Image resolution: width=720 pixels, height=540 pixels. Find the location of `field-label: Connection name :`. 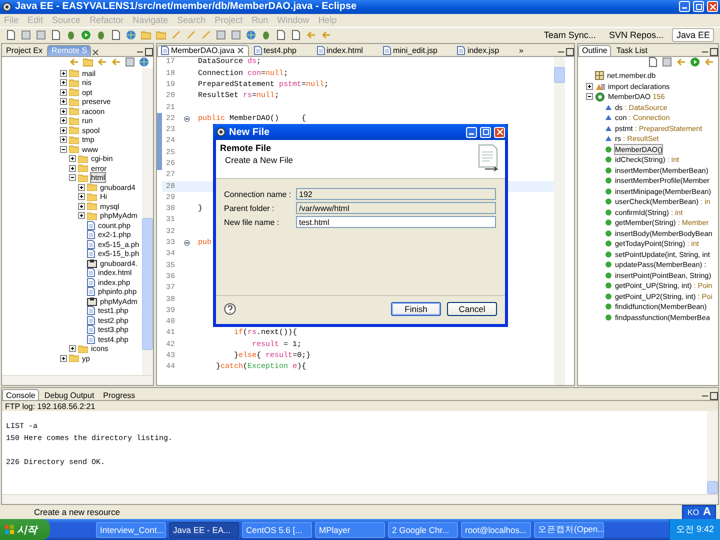

field-label: Connection name : is located at coordinates (258, 194).